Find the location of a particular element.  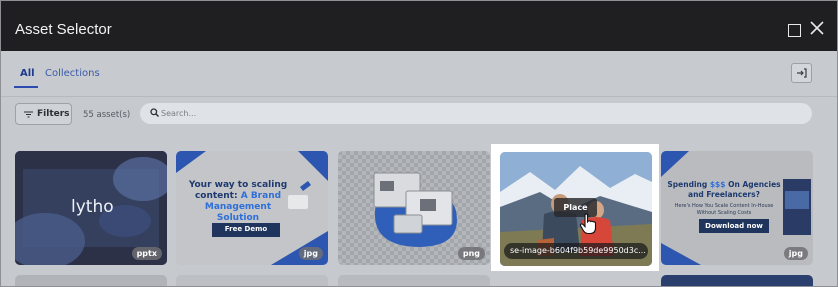

banner-2-headline-line-3: and Freelancers? is located at coordinates (724, 194).